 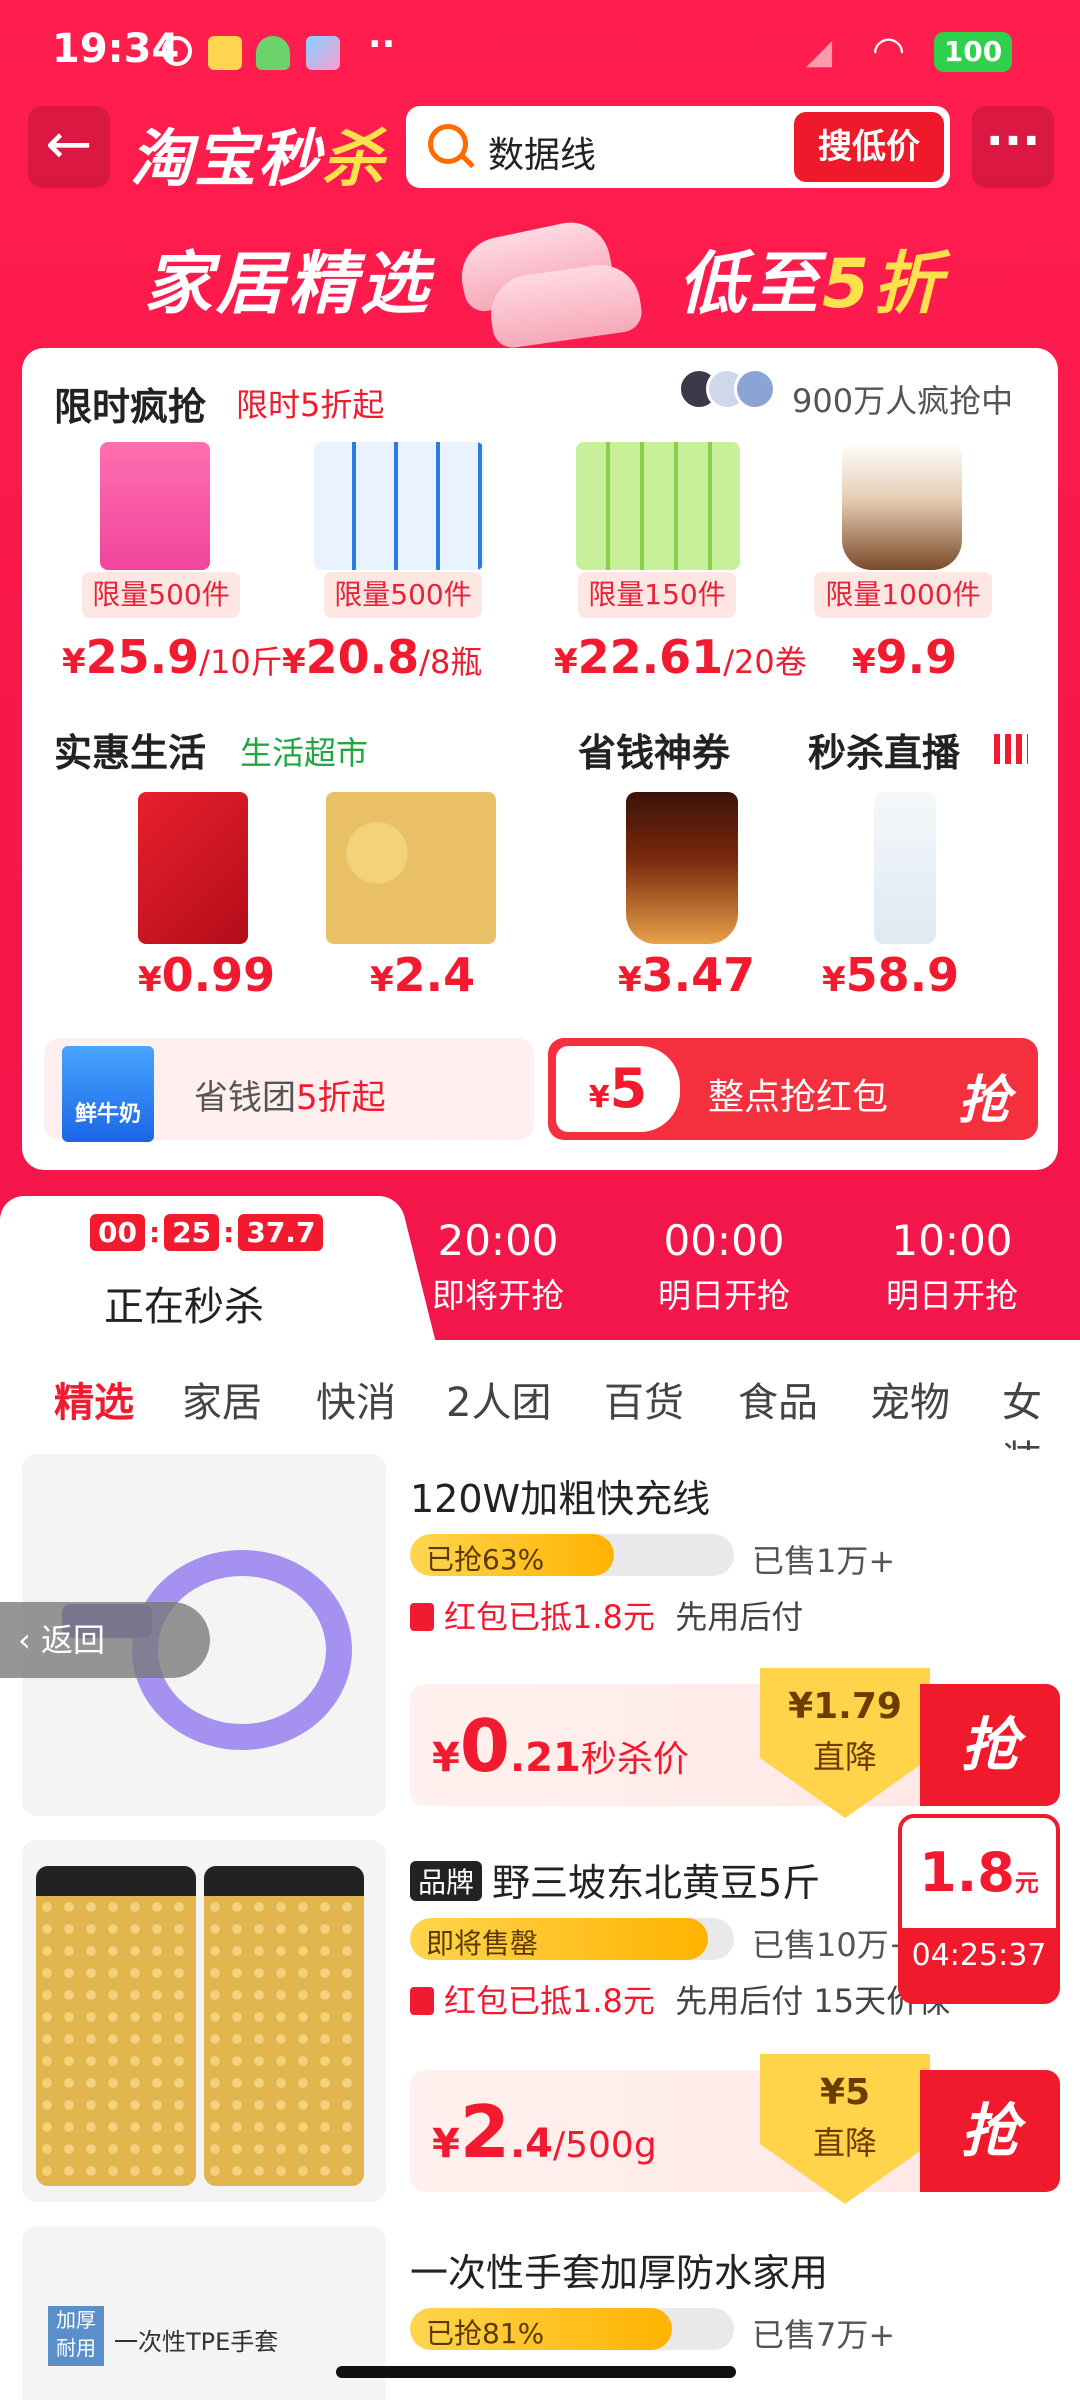 I want to click on tab-food: 食品, so click(x=778, y=1399).